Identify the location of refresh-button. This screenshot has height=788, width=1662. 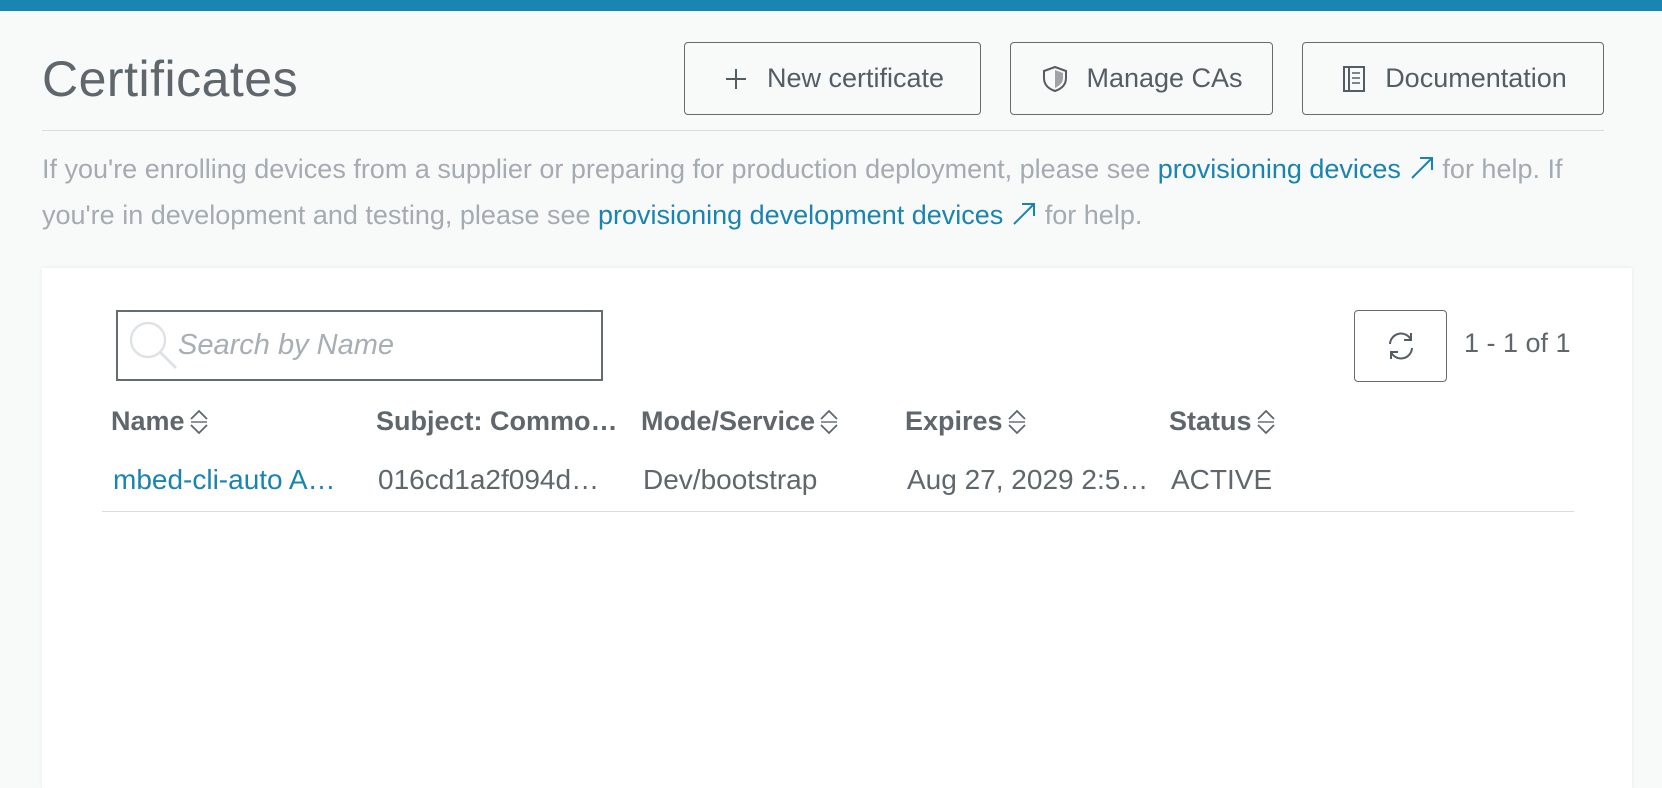
(1400, 346).